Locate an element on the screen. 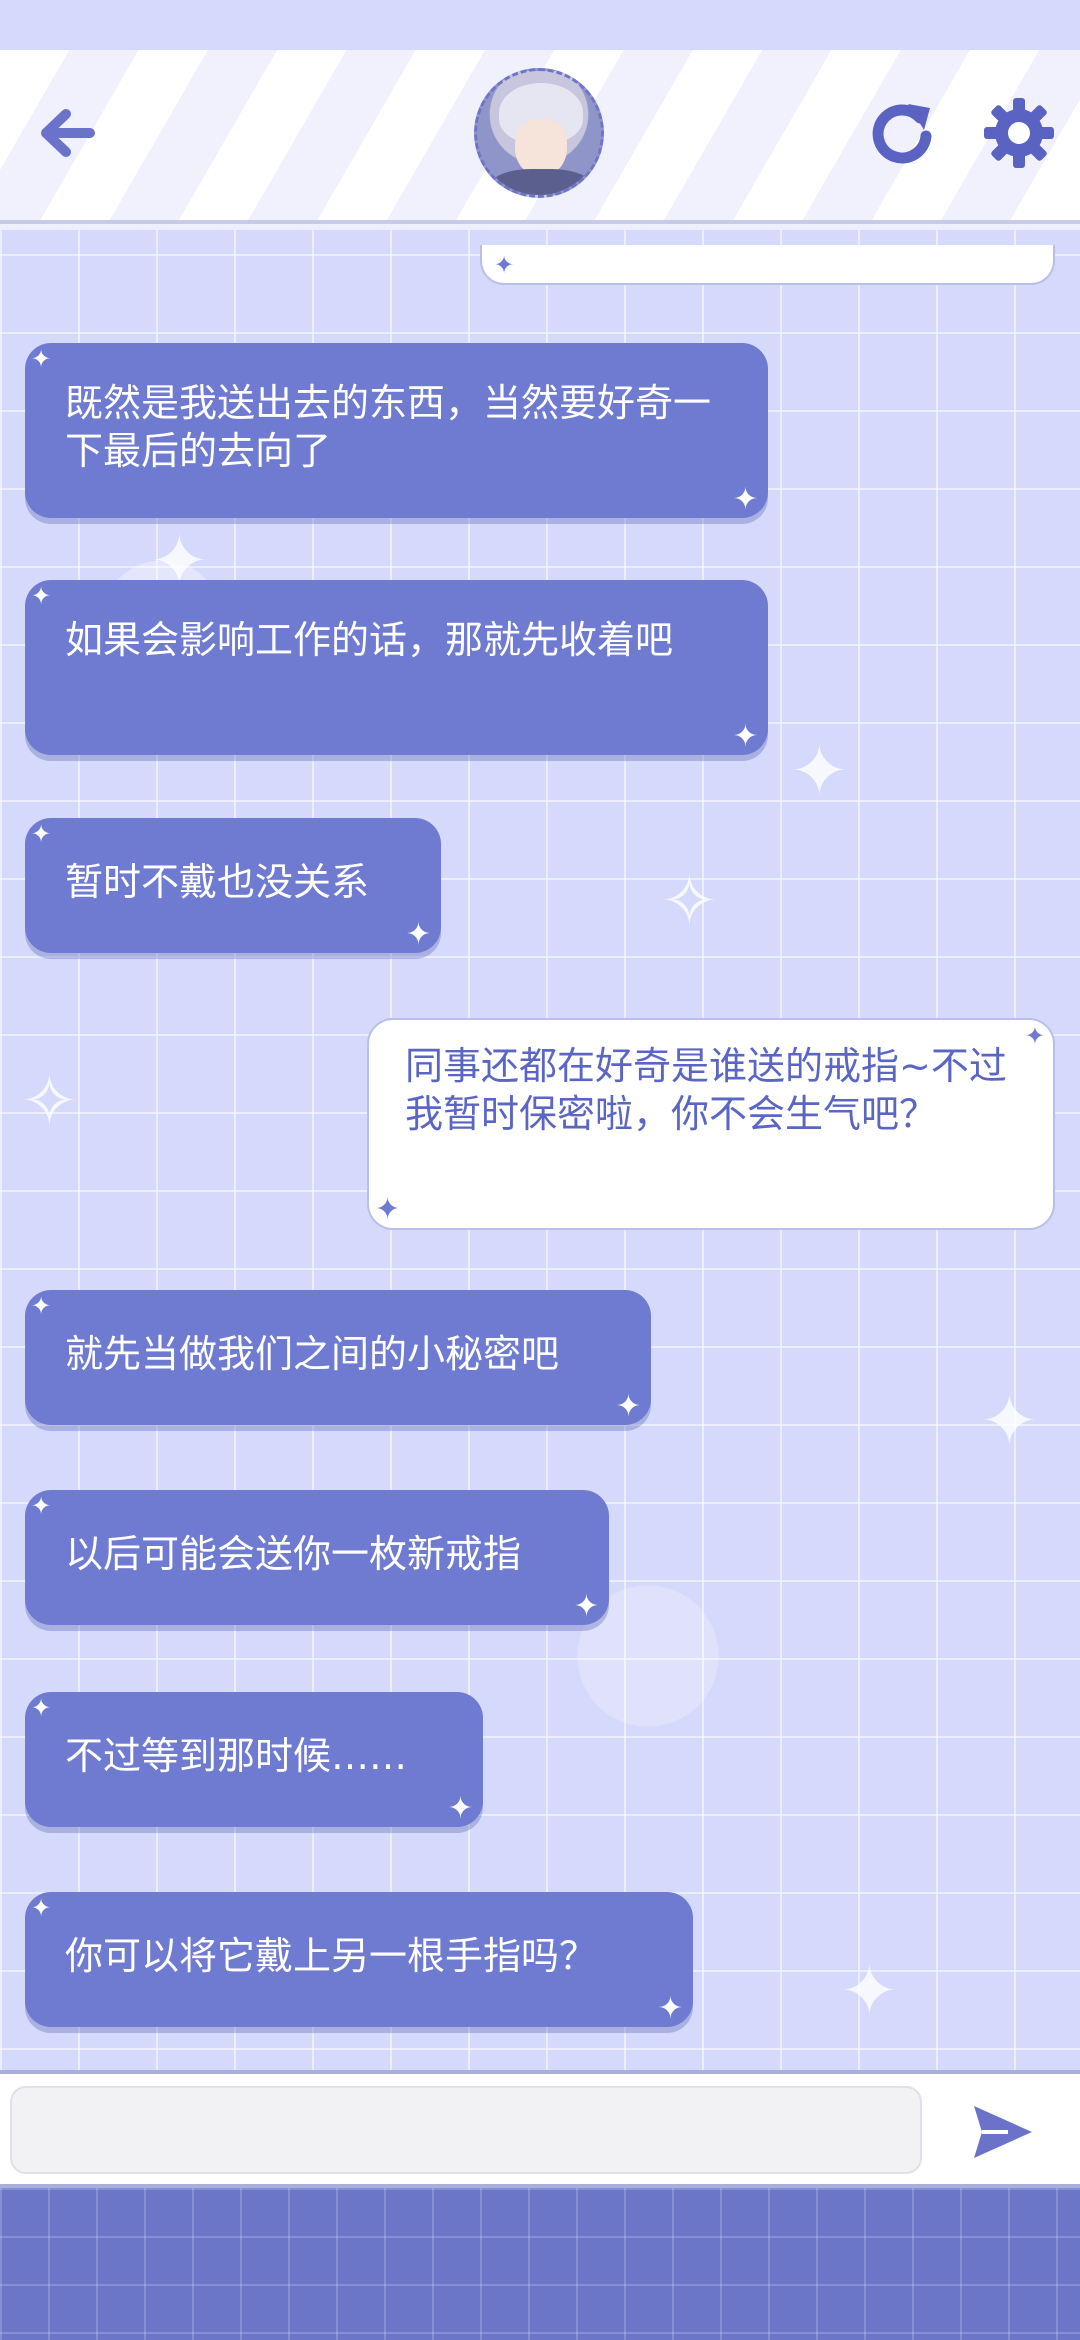 The image size is (1080, 2340). message-text: 暂时不戴也没关系 is located at coordinates (217, 882).